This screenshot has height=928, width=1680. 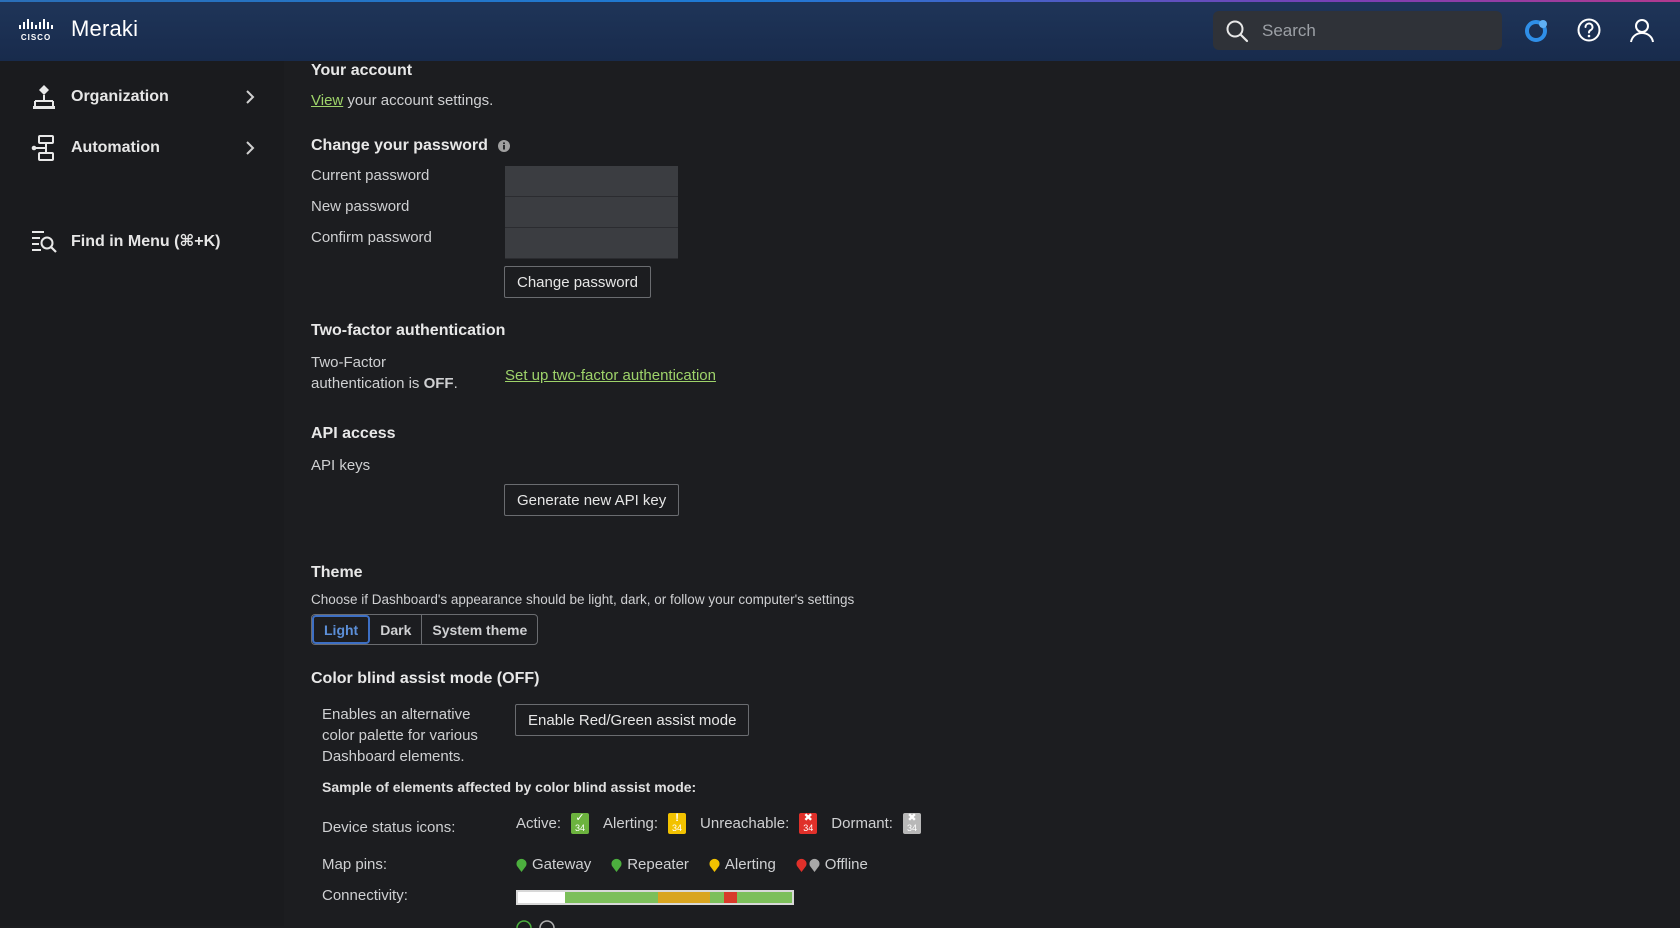 I want to click on header-accent-line, so click(x=840, y=1).